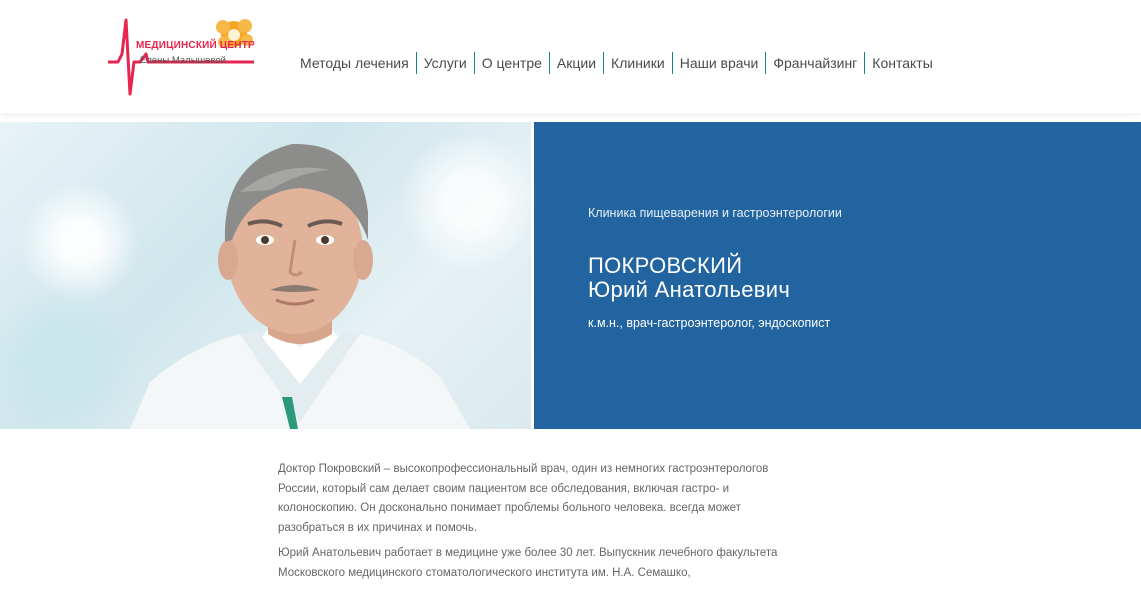  What do you see at coordinates (575, 63) in the screenshot?
I see `nav-item-promotions: Акции` at bounding box center [575, 63].